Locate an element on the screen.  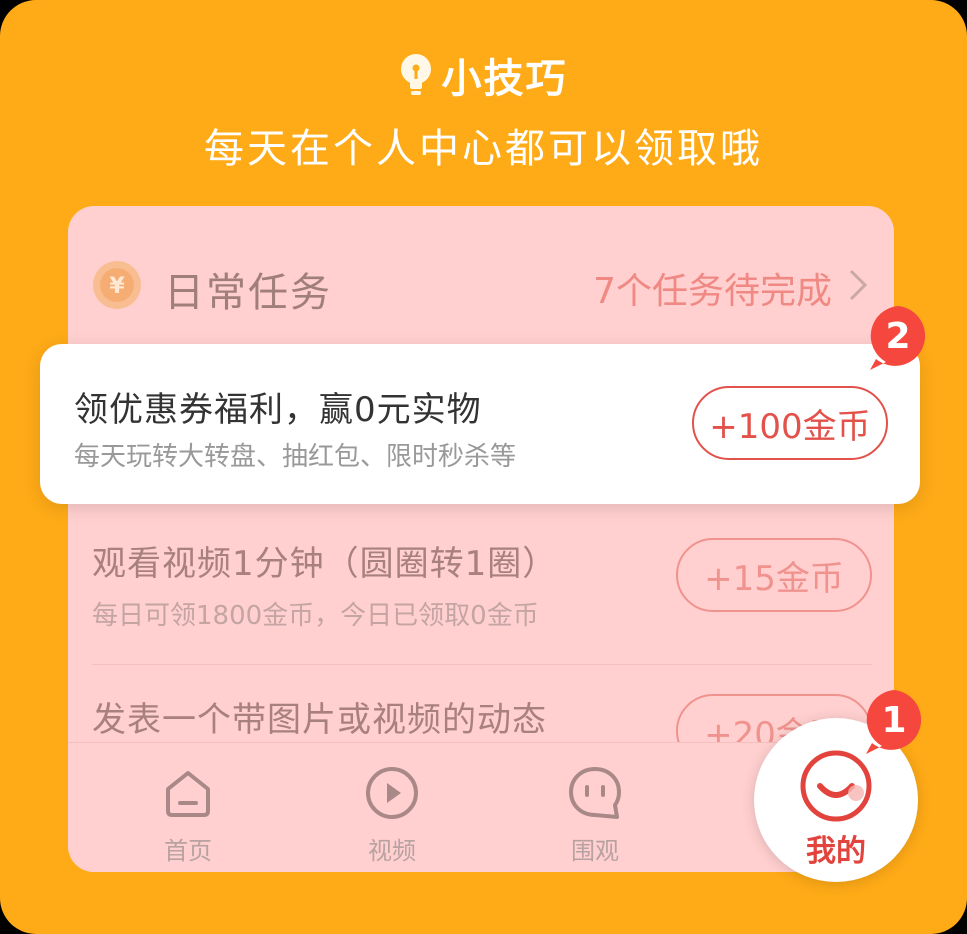
step-number: 1 is located at coordinates (894, 720).